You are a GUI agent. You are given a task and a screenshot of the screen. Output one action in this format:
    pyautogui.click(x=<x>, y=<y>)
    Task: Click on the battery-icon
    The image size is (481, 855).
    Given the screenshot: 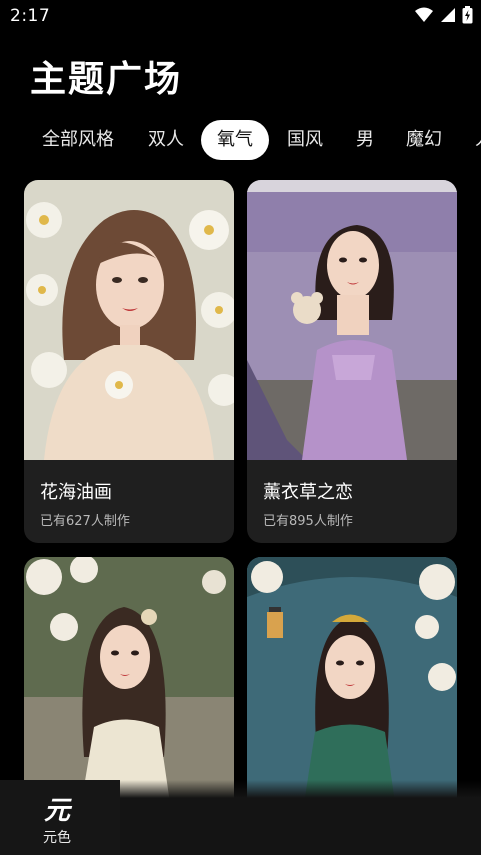 What is the action you would take?
    pyautogui.click(x=467, y=15)
    